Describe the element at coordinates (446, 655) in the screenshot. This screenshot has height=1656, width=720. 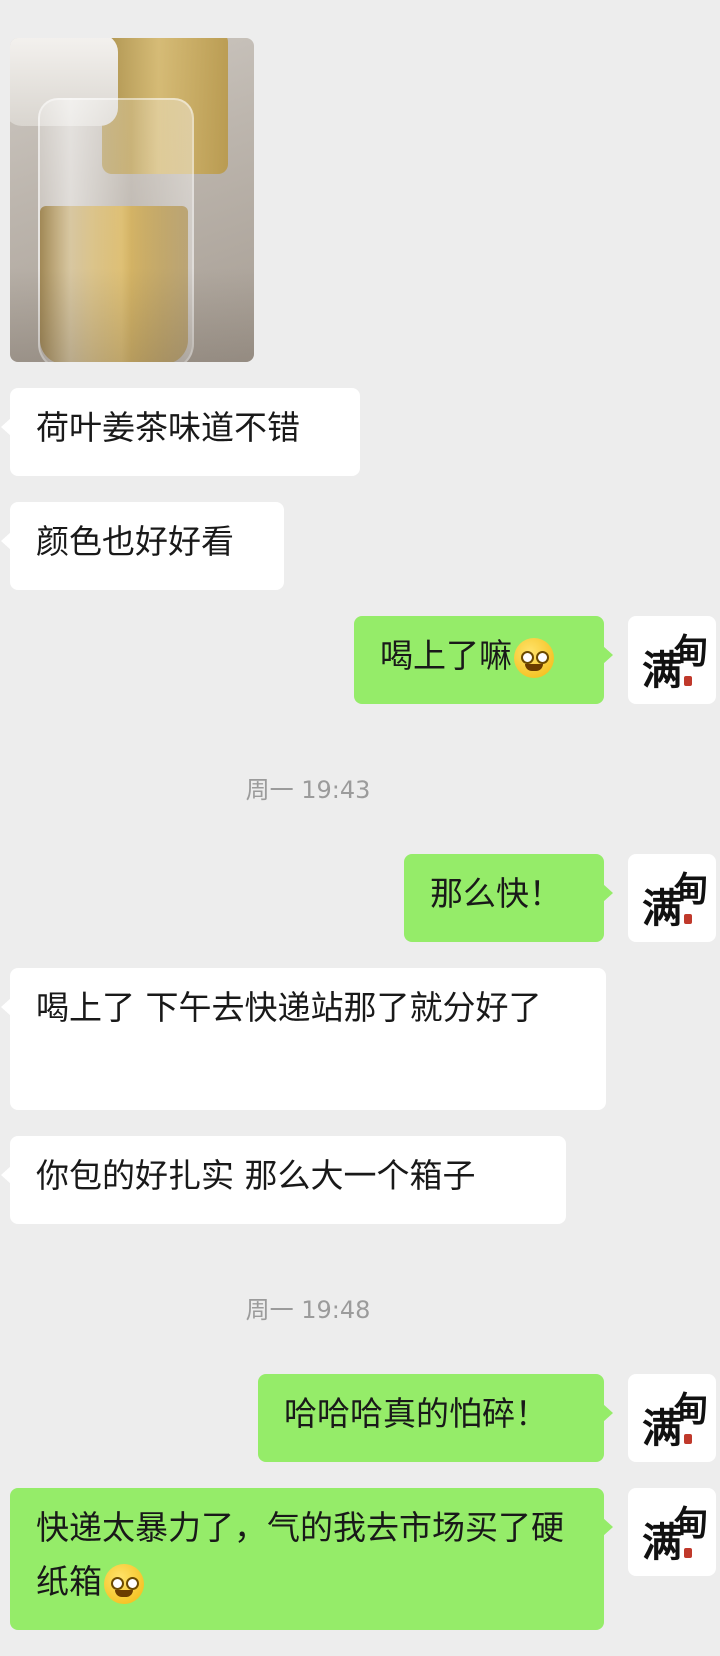
I see `message-text: 喝上了嘛` at that location.